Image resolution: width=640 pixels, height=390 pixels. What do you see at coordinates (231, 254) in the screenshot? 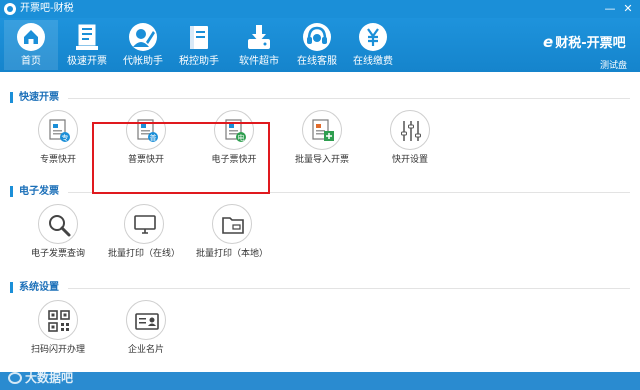
I see `tile-batch-print-local-label: 批量打印（本地）` at bounding box center [231, 254].